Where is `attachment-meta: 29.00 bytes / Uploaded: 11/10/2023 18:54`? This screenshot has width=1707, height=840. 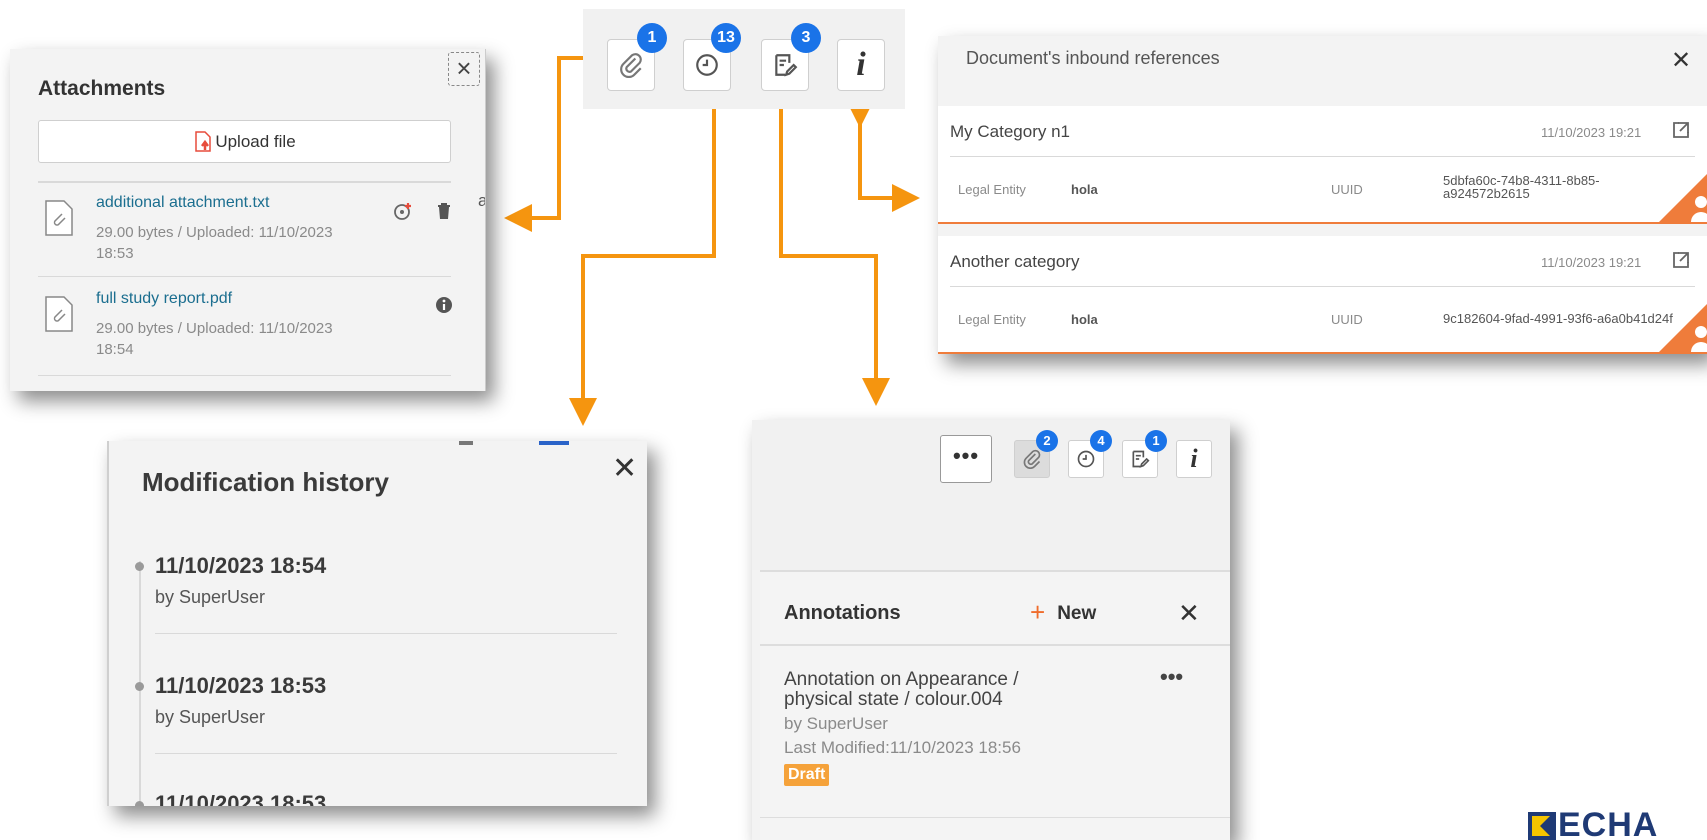
attachment-meta: 29.00 bytes / Uploaded: 11/10/2023 18:54 is located at coordinates (214, 339).